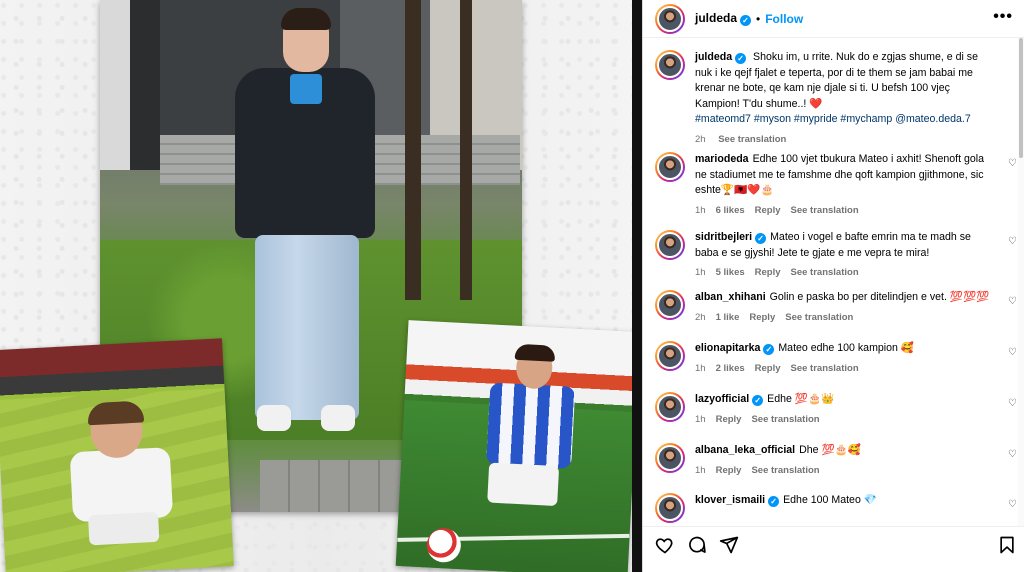 The height and width of the screenshot is (572, 1024). I want to click on commenter-username: elionapitarka ✓, so click(735, 348).